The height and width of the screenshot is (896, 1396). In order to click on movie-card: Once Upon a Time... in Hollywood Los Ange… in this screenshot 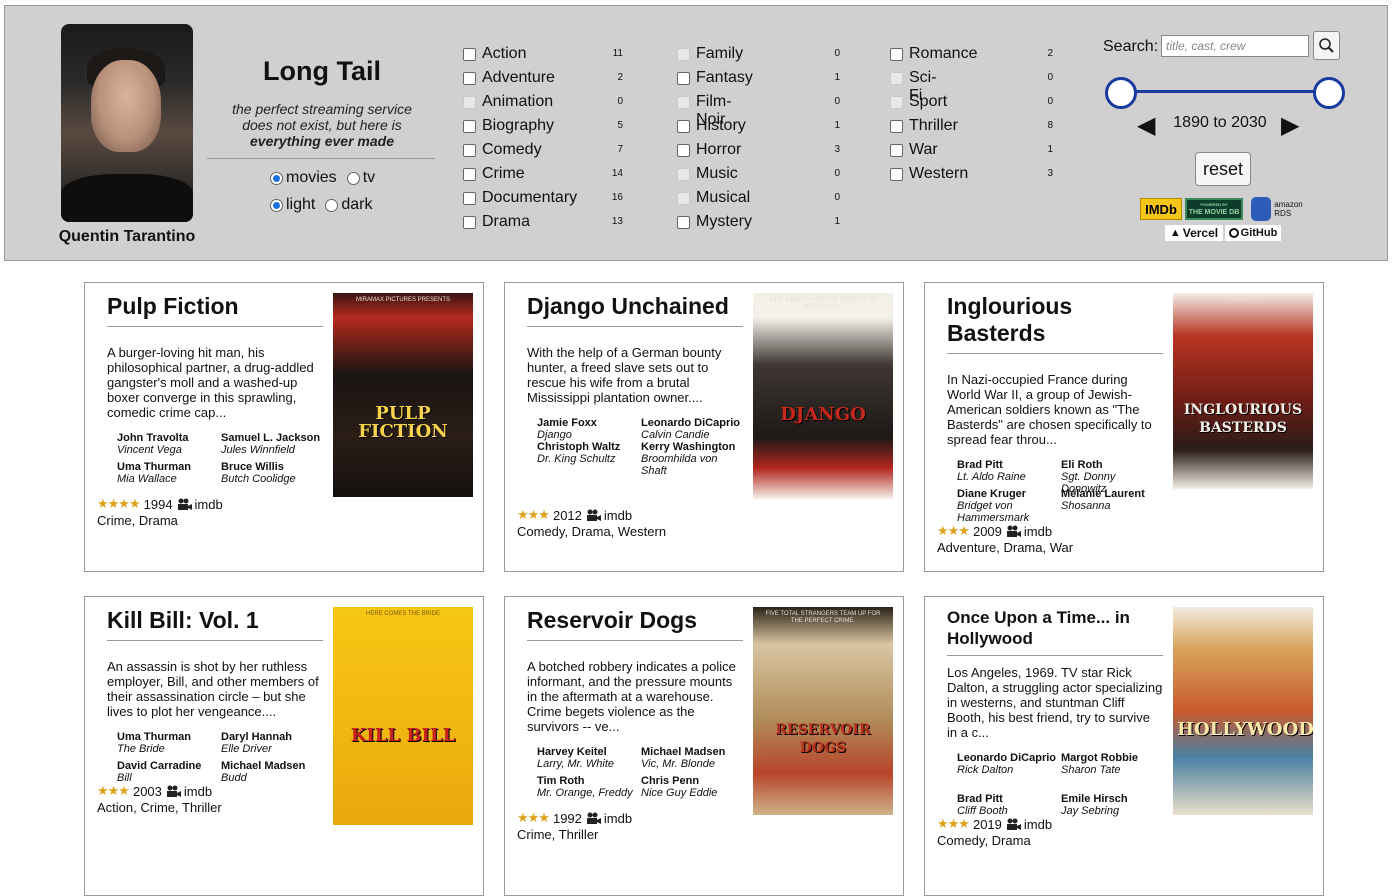, I will do `click(1124, 746)`.